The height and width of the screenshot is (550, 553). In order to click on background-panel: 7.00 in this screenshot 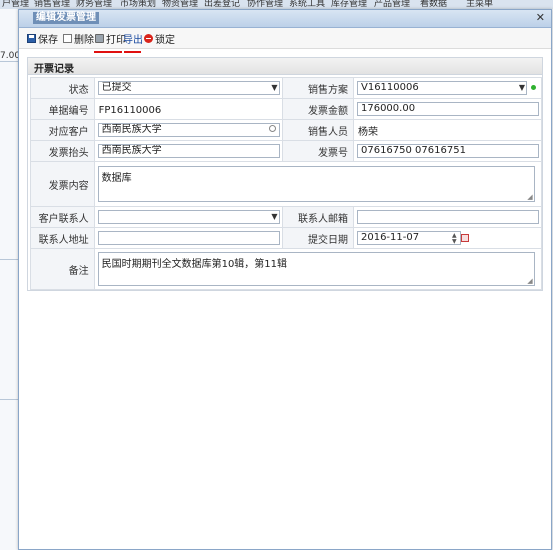, I will do `click(10, 279)`.